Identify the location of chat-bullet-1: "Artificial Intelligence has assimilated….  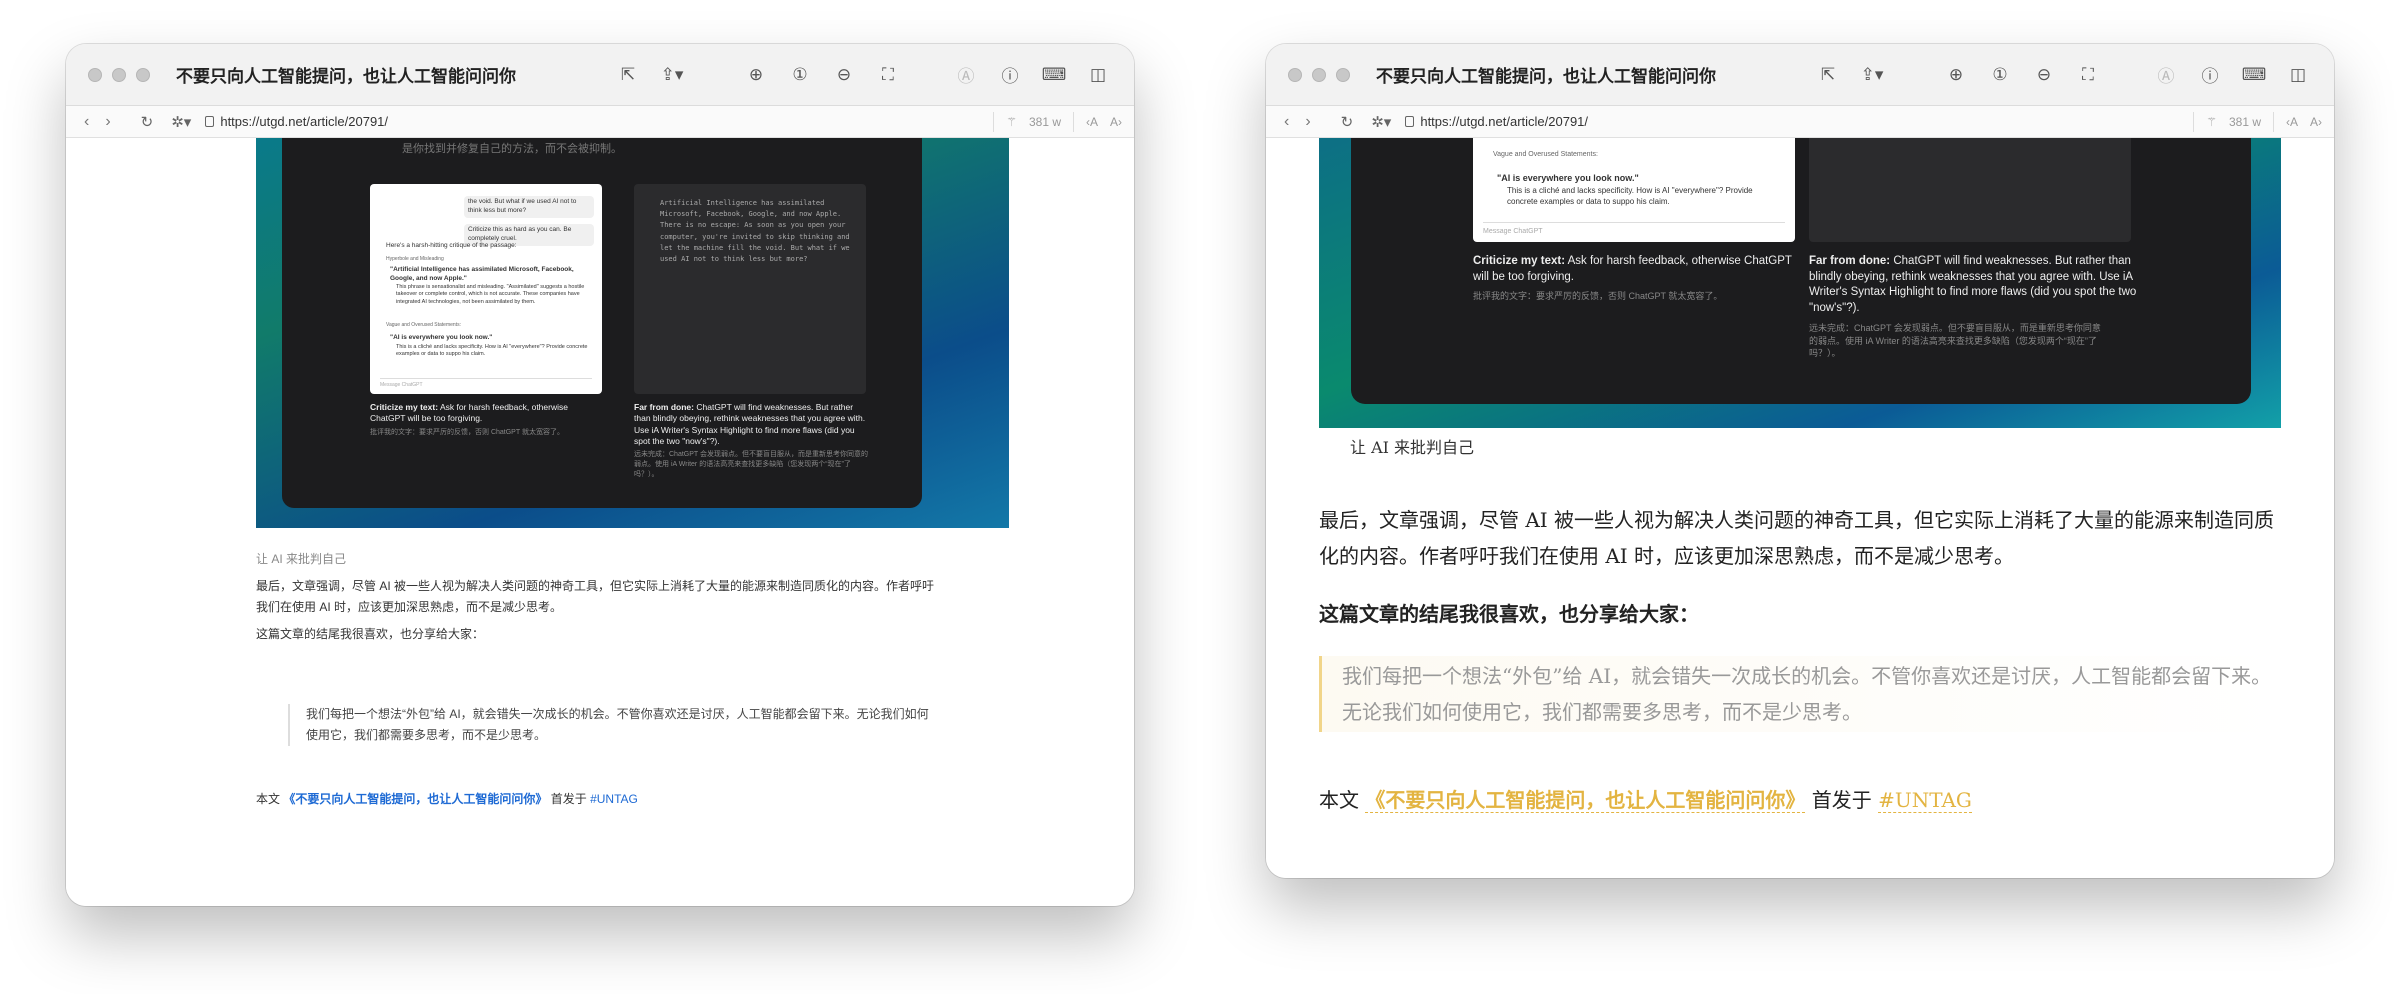
(482, 274).